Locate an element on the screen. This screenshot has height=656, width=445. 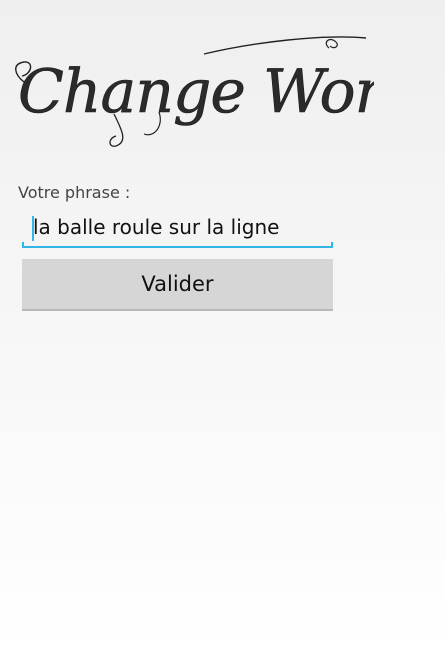
input-underline is located at coordinates (177, 247).